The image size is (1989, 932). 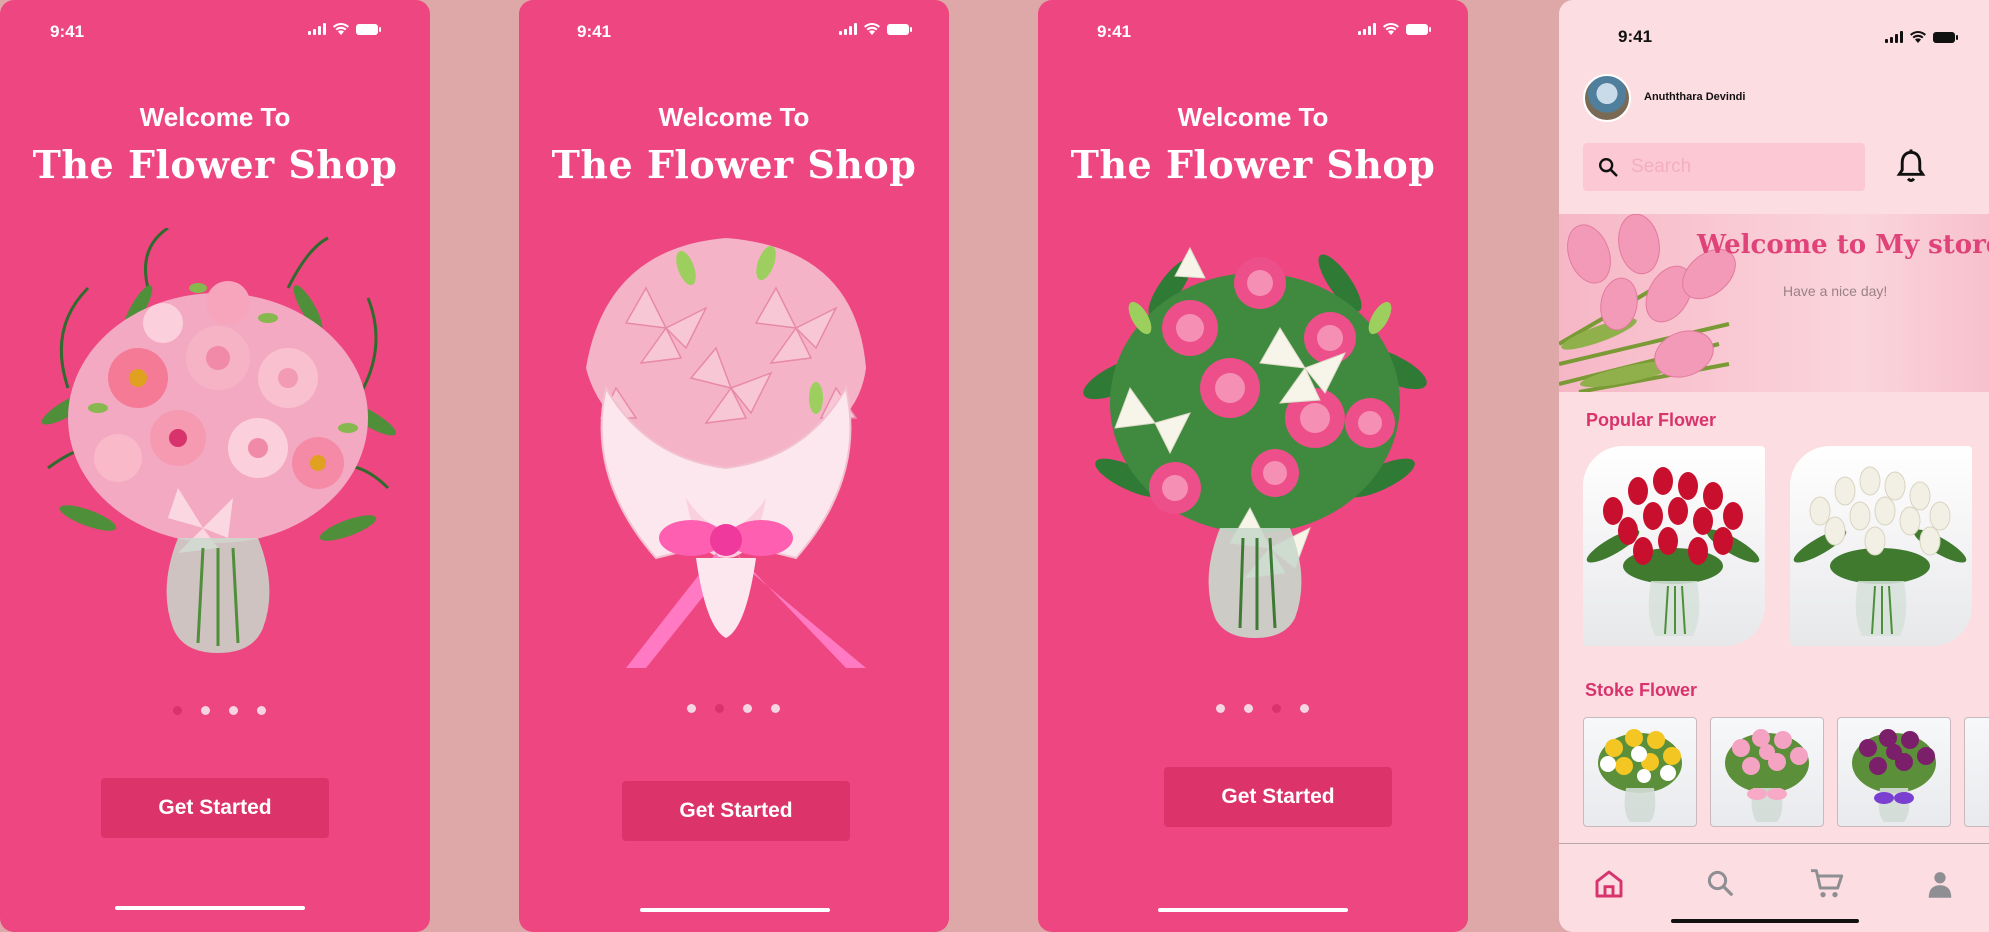 I want to click on home-icon, so click(x=1609, y=884).